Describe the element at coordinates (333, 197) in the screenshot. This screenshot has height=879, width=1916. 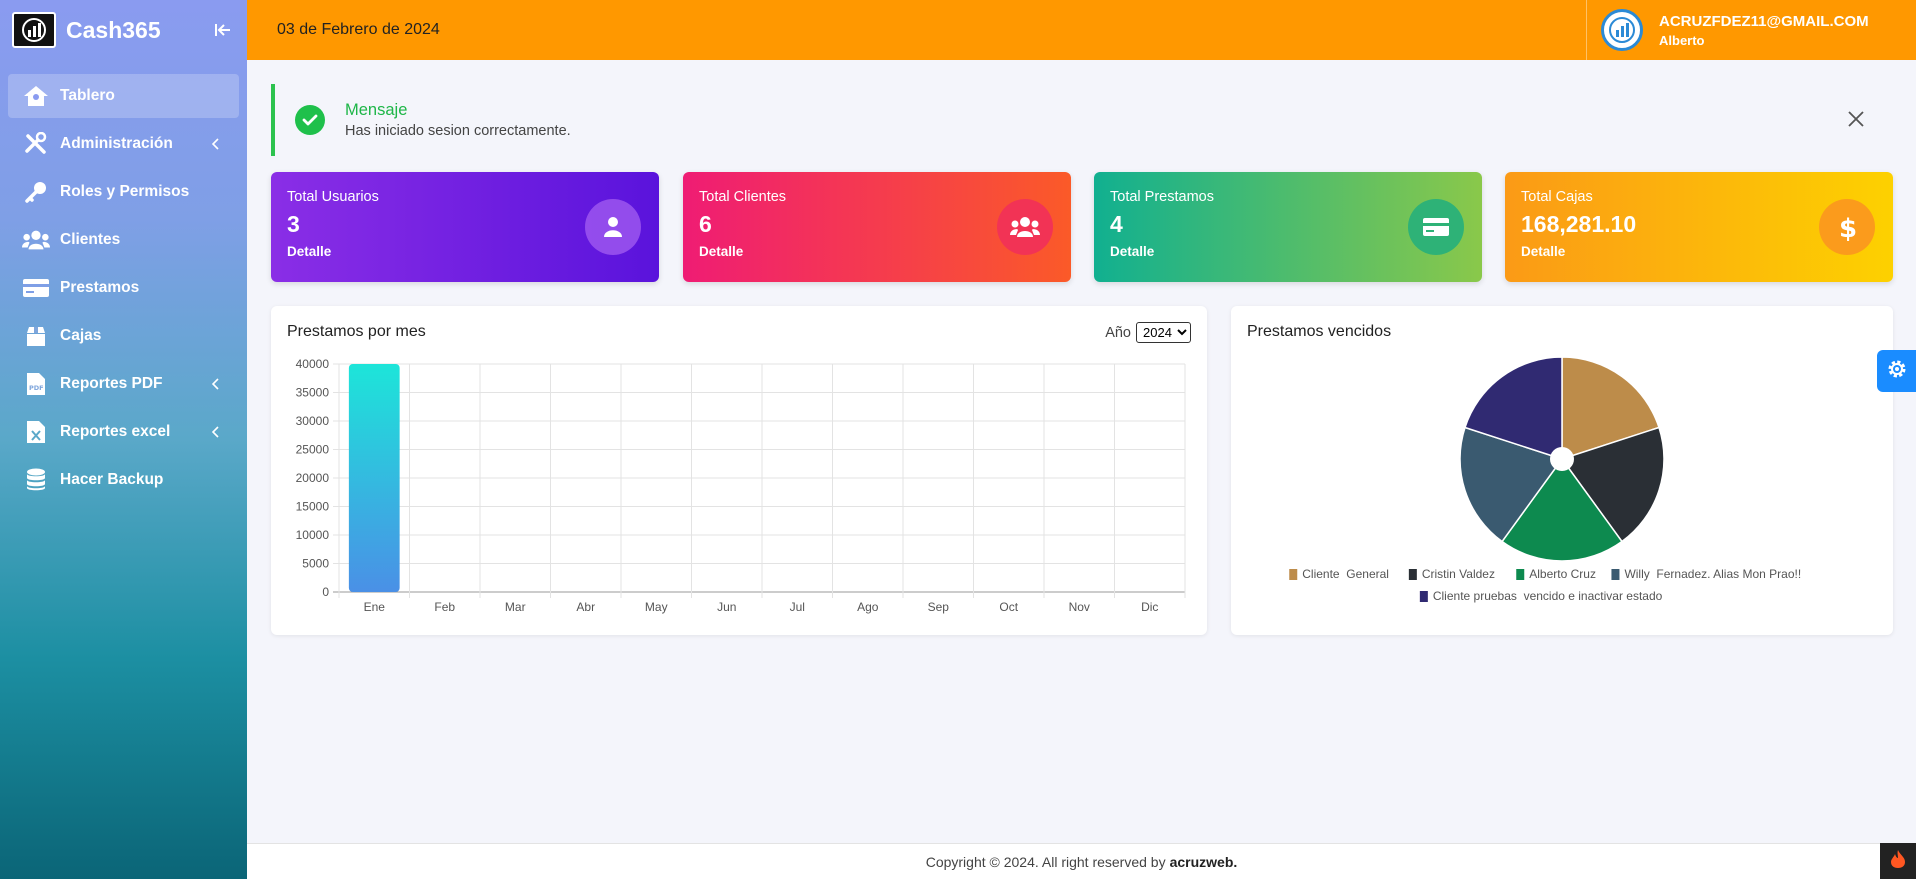
I see `card-label: Total Usuarios` at that location.